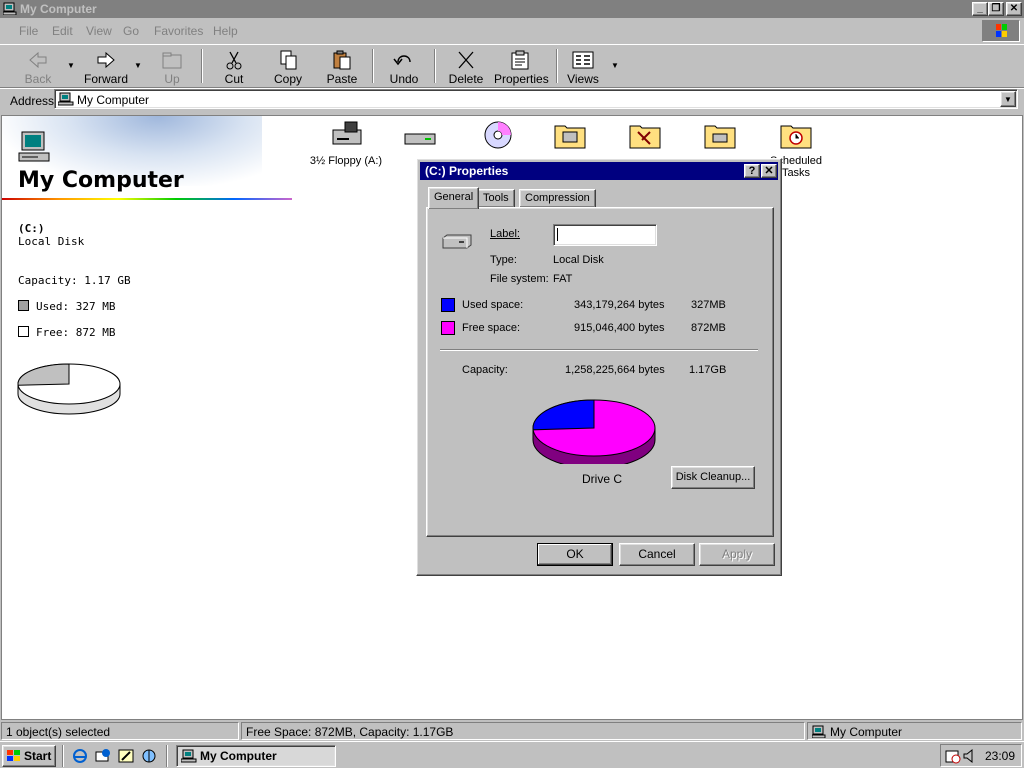 This screenshot has height=768, width=1024. I want to click on up-label: Up, so click(172, 79).